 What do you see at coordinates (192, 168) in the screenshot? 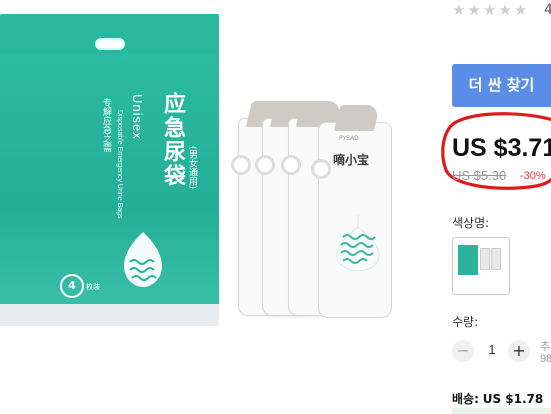
I see `package-subtitle: (男女通用)` at bounding box center [192, 168].